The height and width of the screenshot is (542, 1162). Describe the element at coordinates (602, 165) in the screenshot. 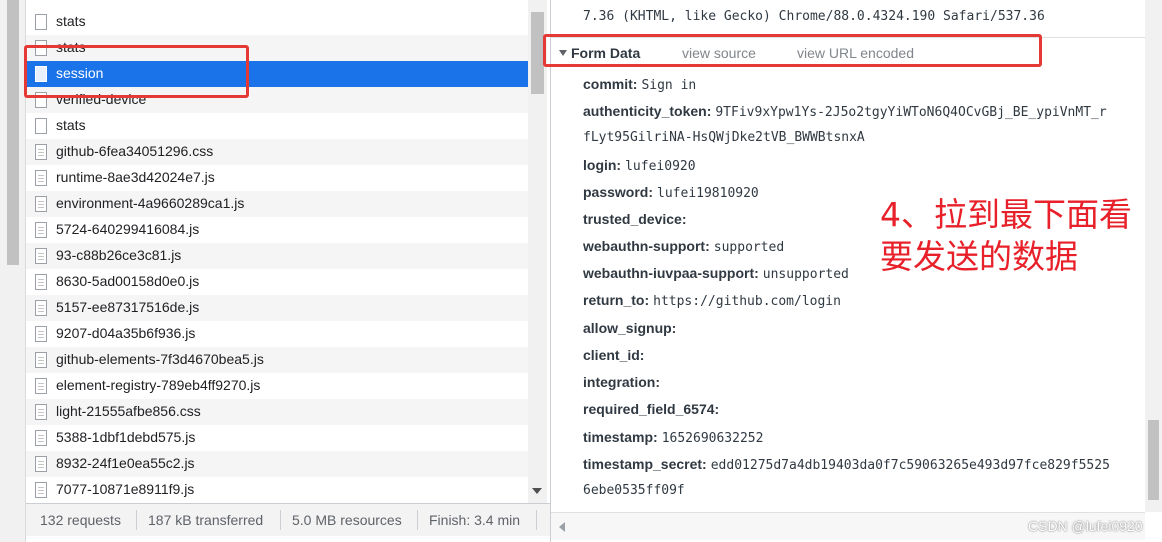

I see `field-key: login:` at that location.